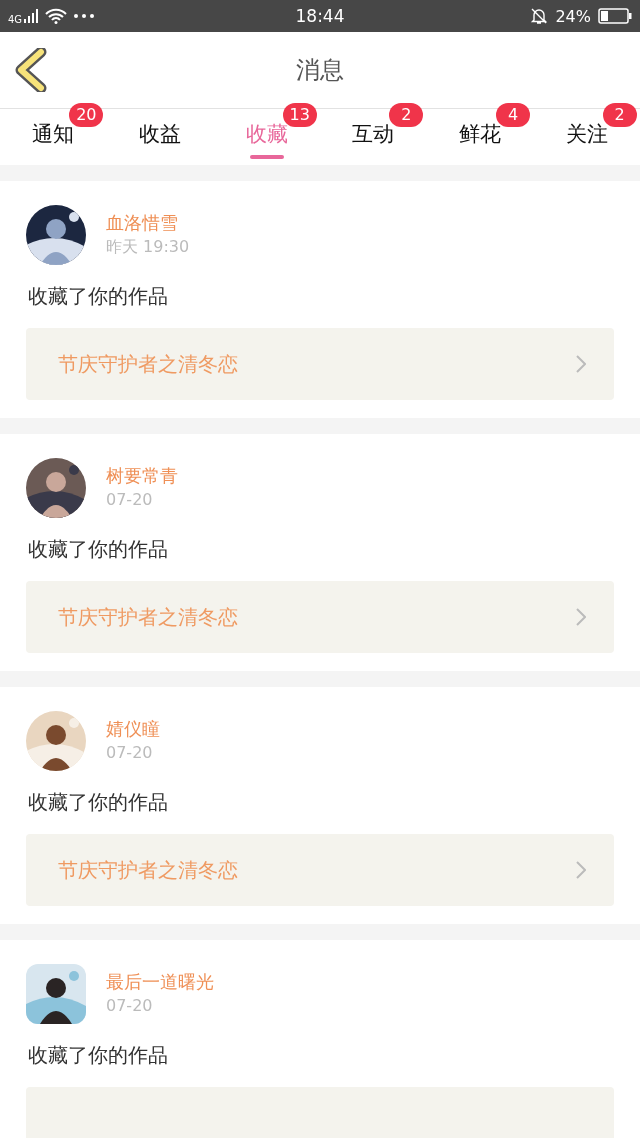  I want to click on user-name: 血洛惜雪, so click(148, 223).